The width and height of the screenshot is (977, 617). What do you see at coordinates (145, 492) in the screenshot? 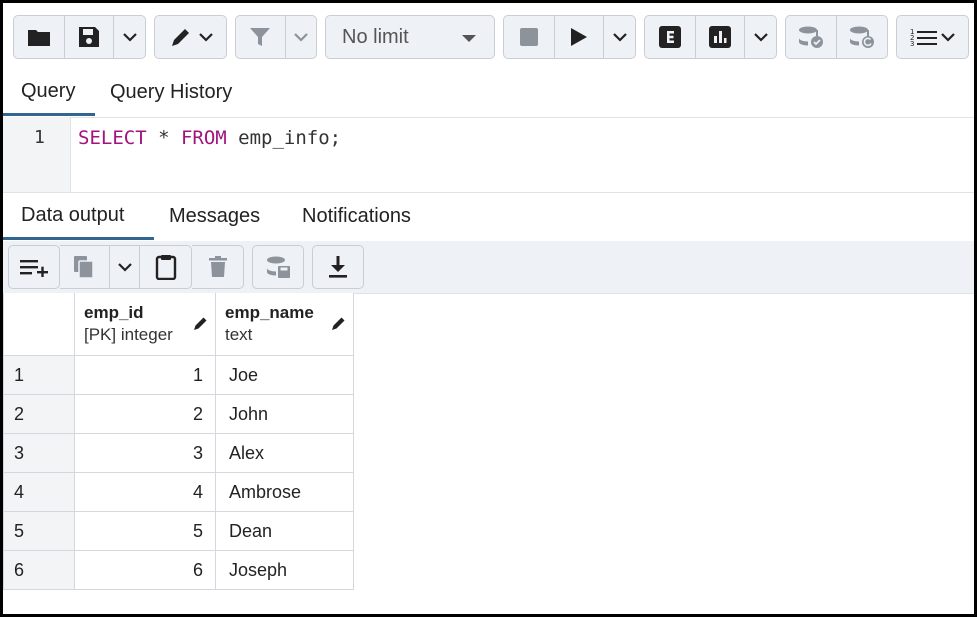
I see `cell-emp-id: 4` at bounding box center [145, 492].